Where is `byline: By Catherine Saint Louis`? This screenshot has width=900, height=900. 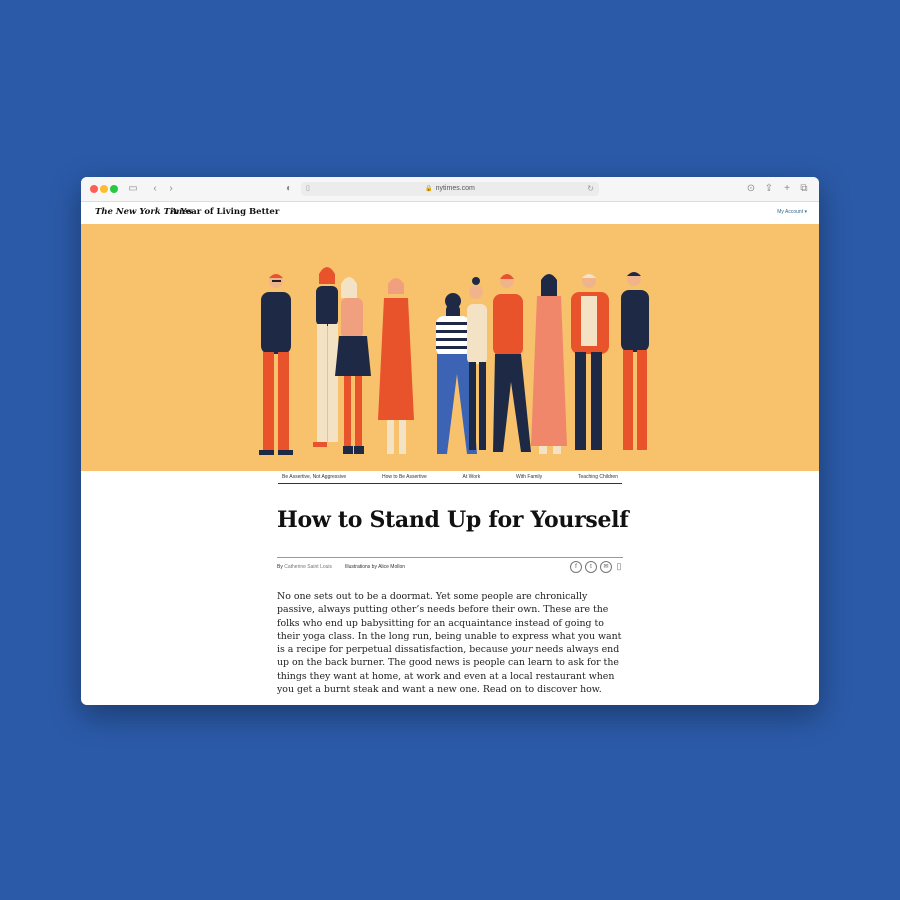
byline: By Catherine Saint Louis is located at coordinates (305, 567).